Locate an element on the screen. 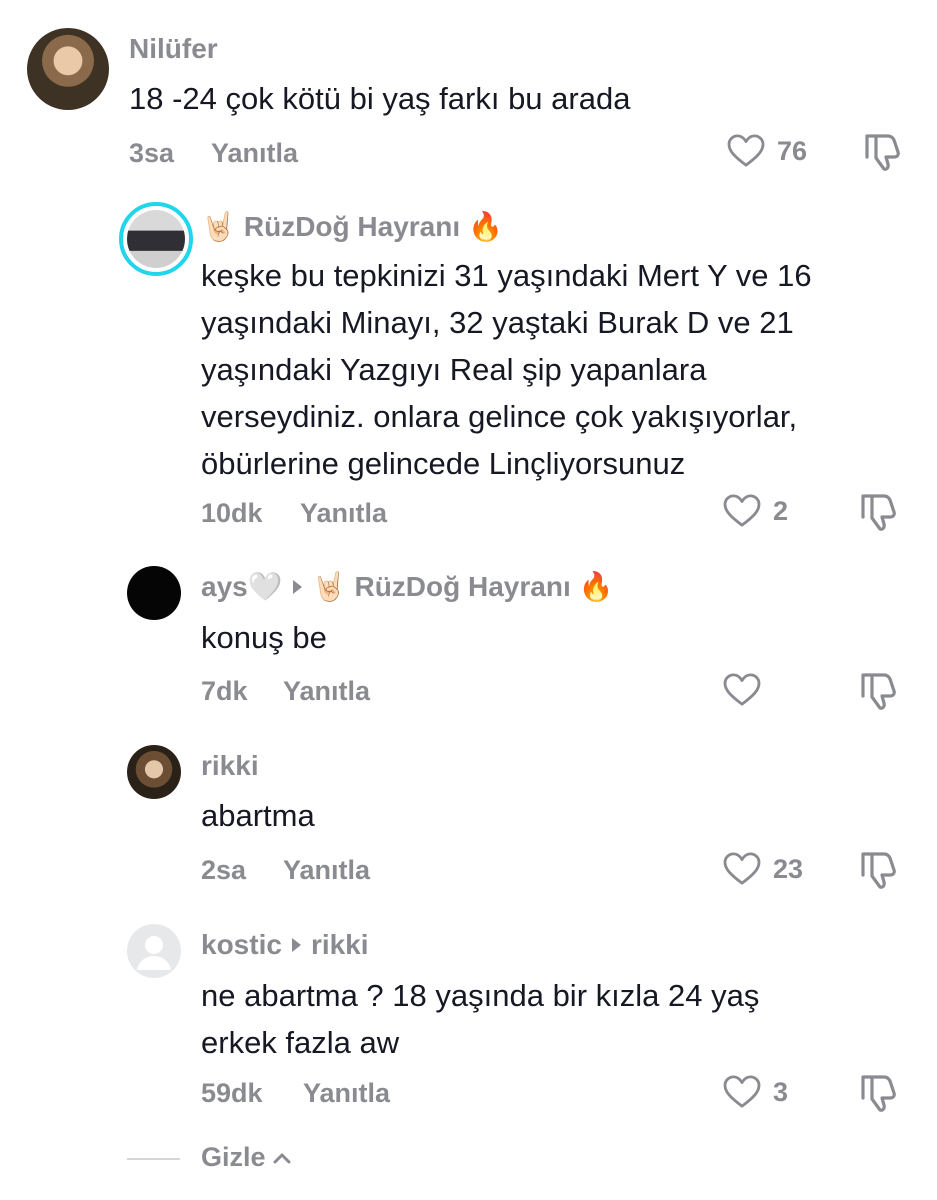 The image size is (937, 1200). hide-replies-button: Gizle is located at coordinates (246, 1157).